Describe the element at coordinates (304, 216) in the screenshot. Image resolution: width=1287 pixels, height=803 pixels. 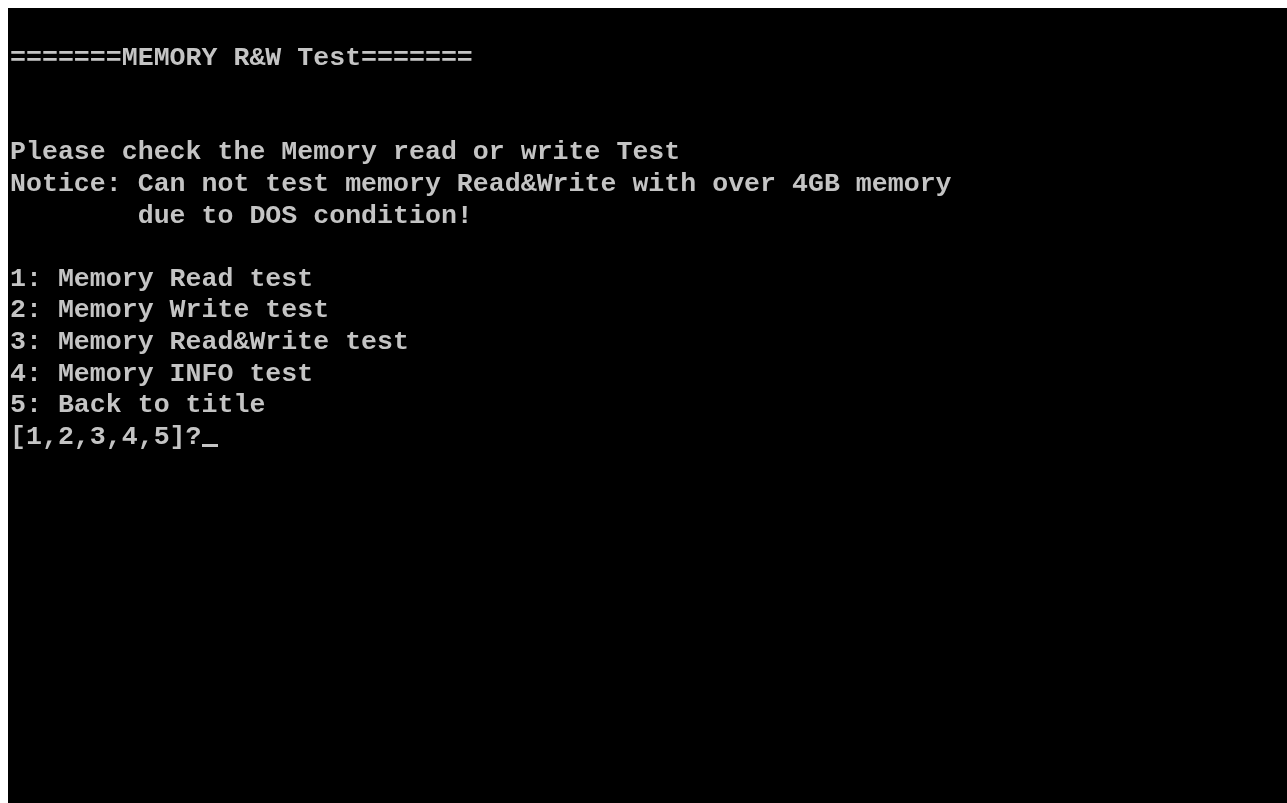
I see `message-line: due to DOS condition!` at that location.